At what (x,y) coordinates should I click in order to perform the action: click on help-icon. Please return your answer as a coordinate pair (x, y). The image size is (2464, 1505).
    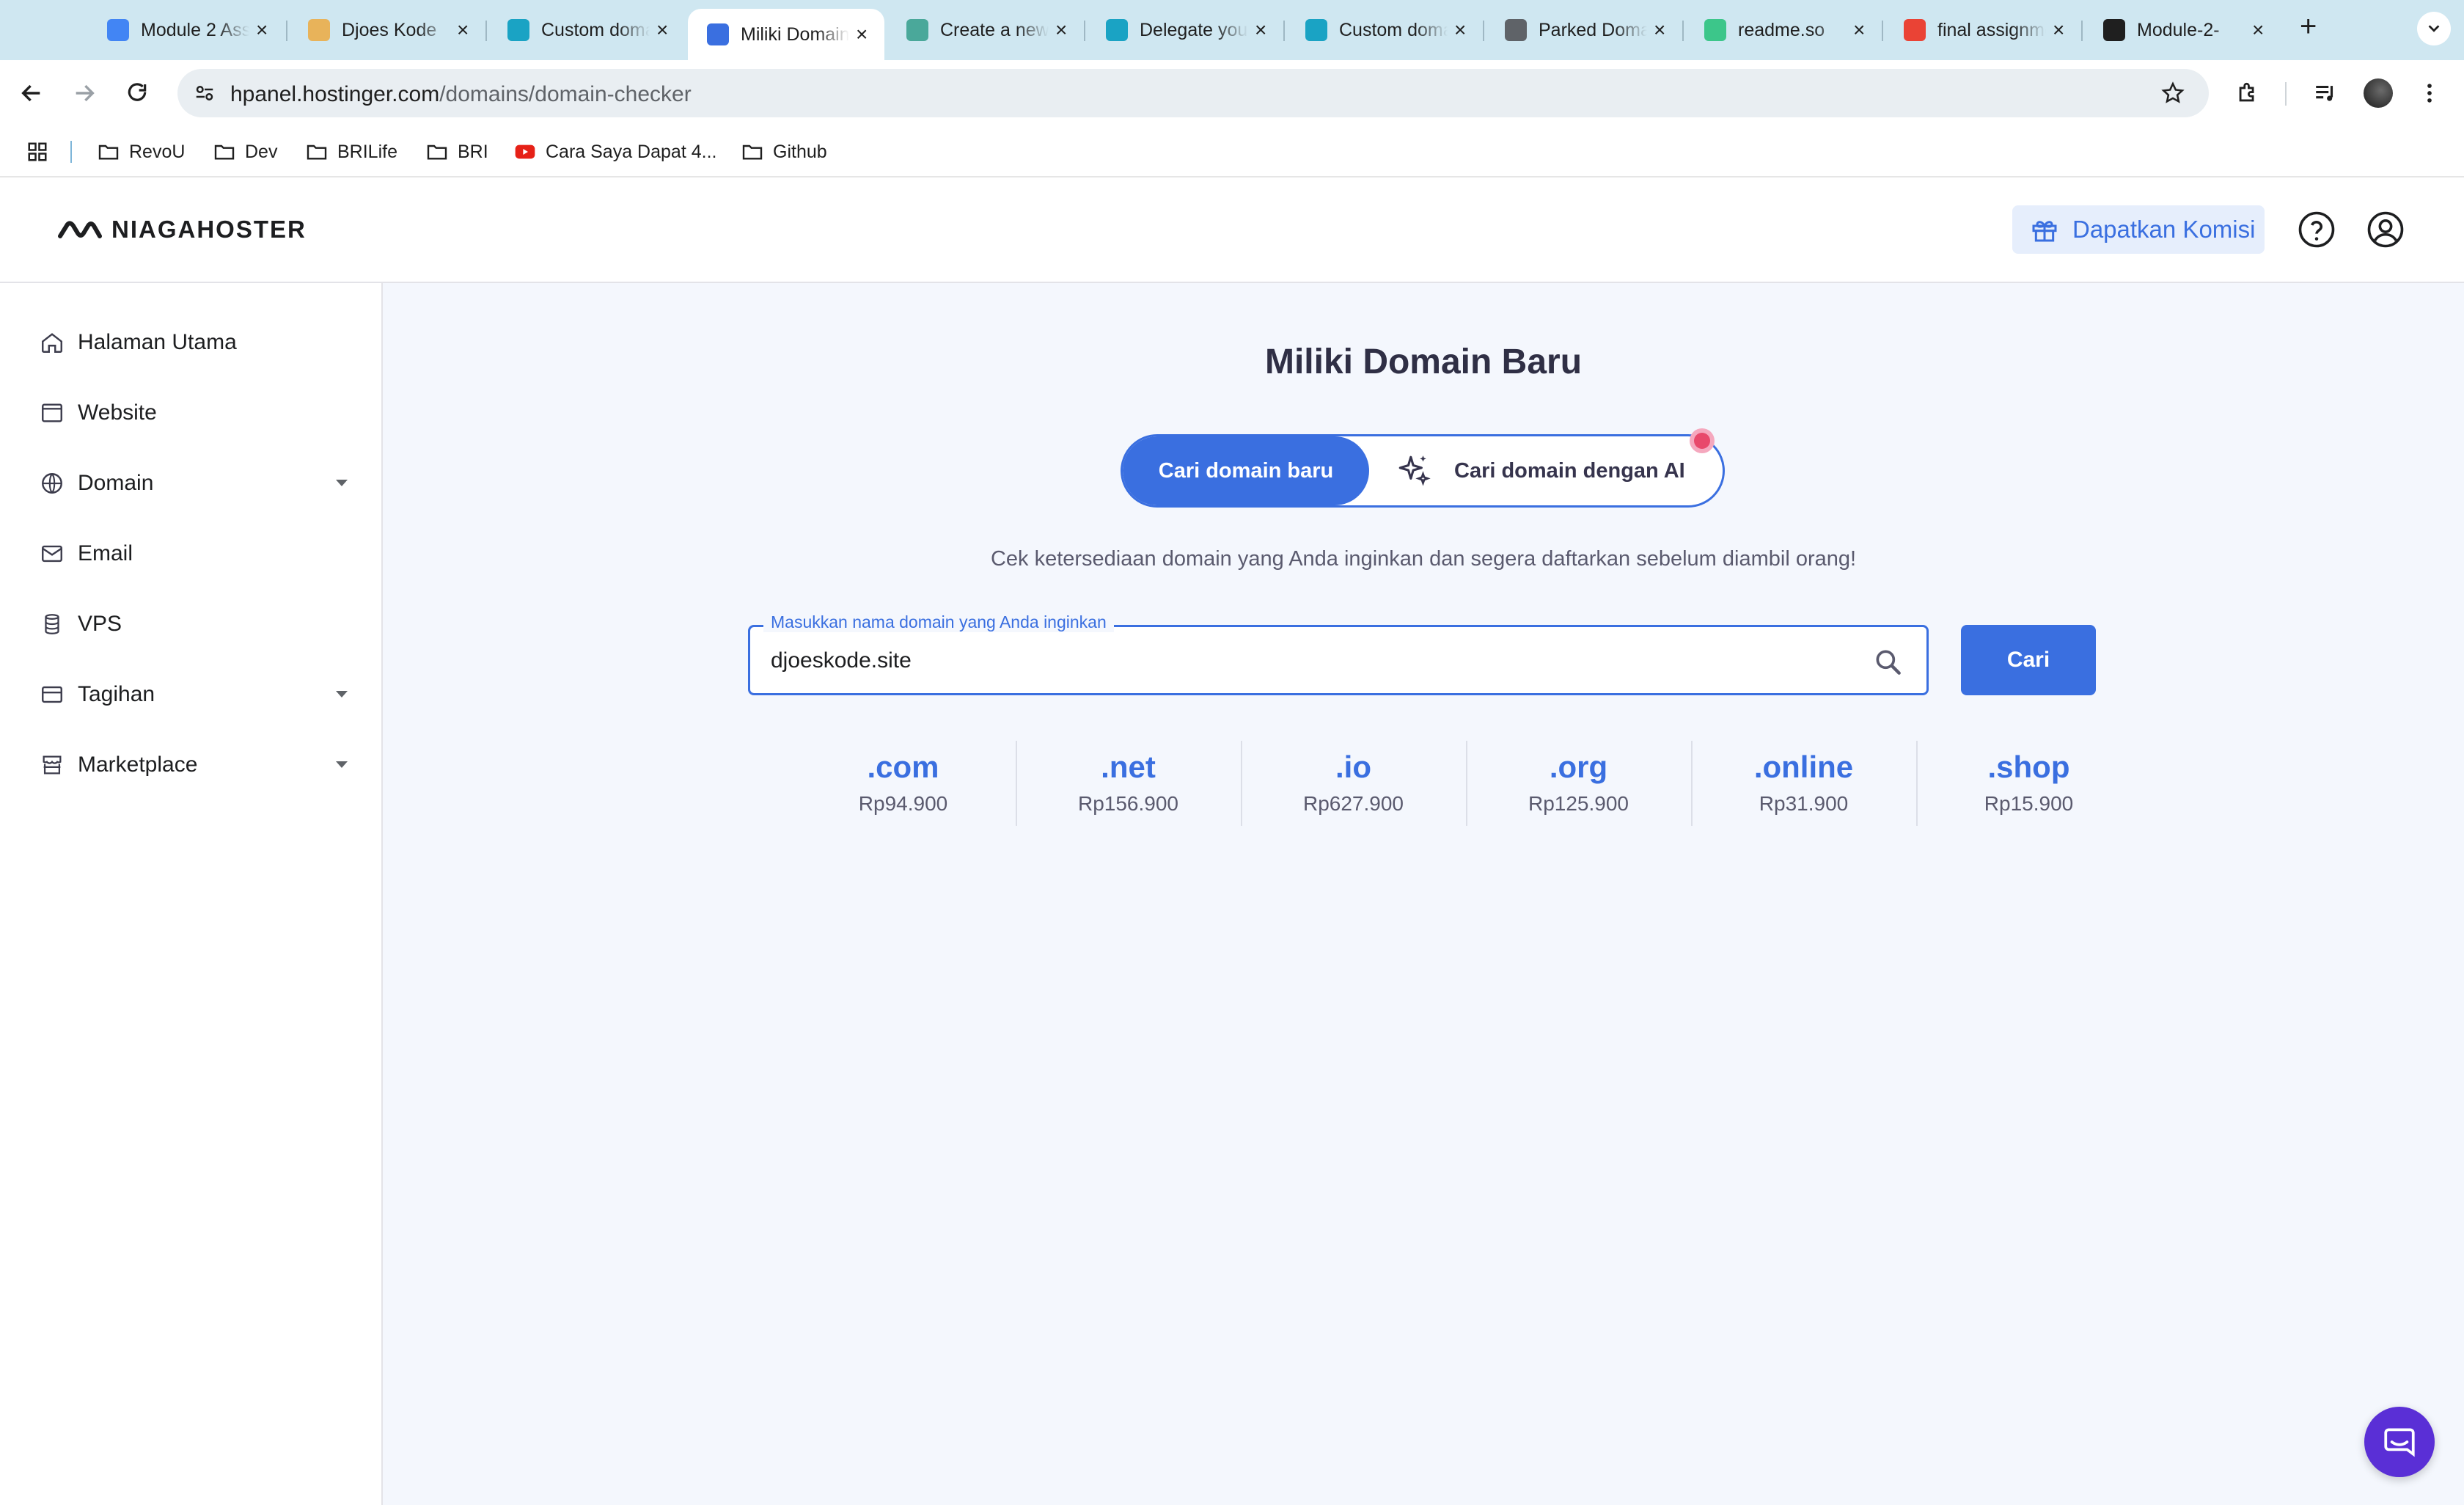
    Looking at the image, I should click on (2316, 229).